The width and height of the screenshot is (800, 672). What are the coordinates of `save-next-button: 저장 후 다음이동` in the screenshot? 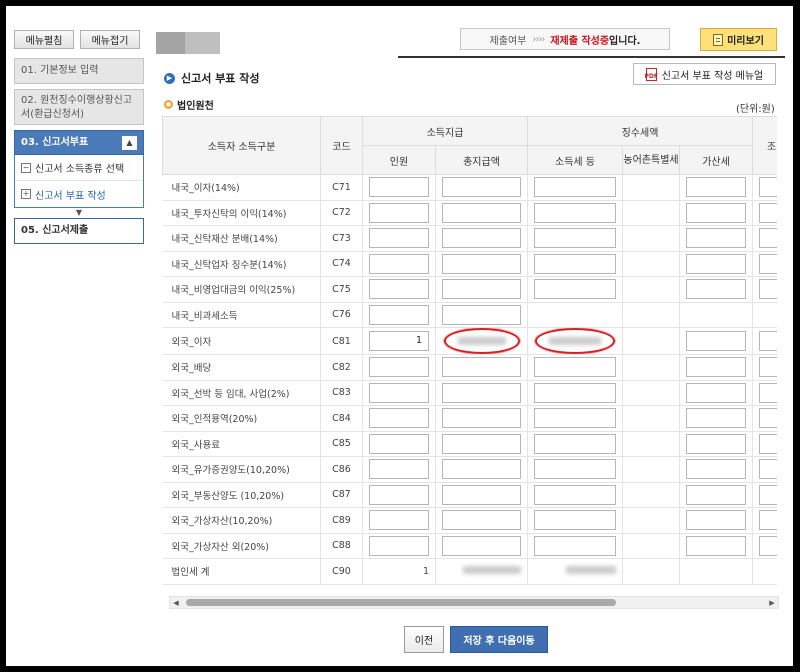 It's located at (499, 639).